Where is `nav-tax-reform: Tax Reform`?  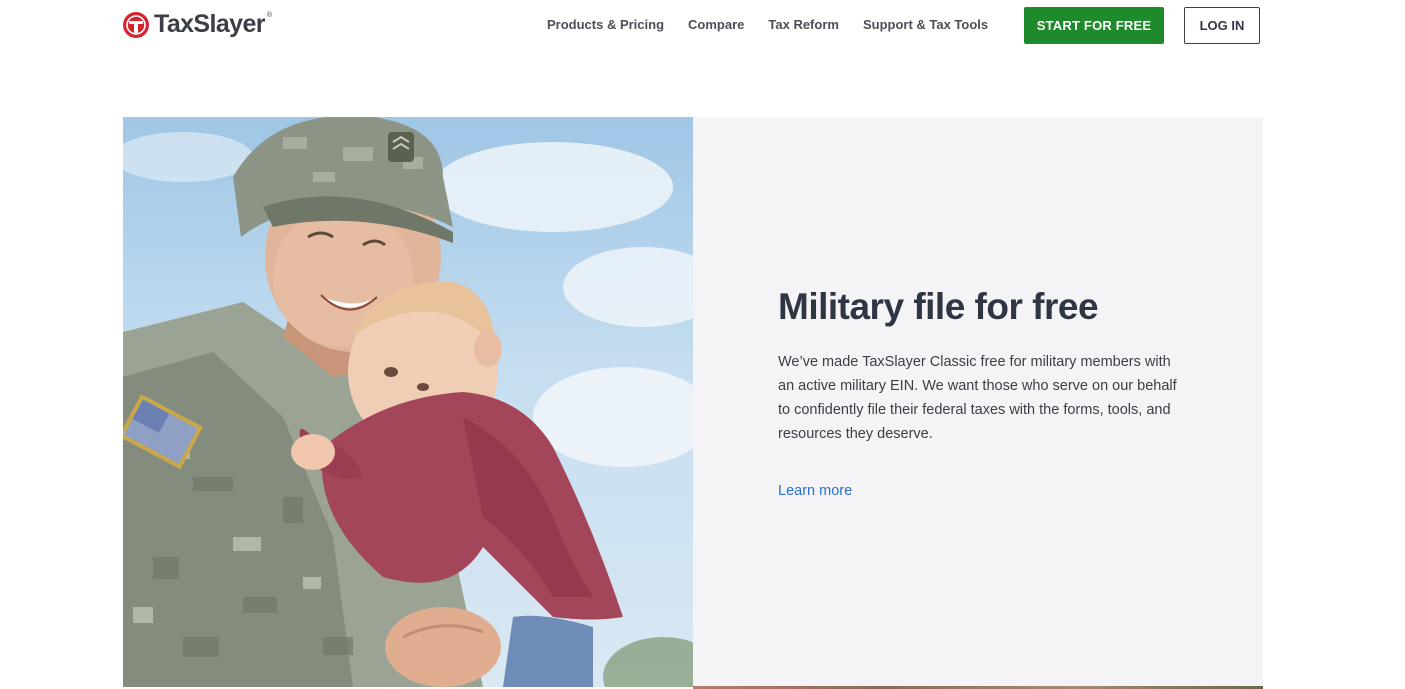 nav-tax-reform: Tax Reform is located at coordinates (803, 24).